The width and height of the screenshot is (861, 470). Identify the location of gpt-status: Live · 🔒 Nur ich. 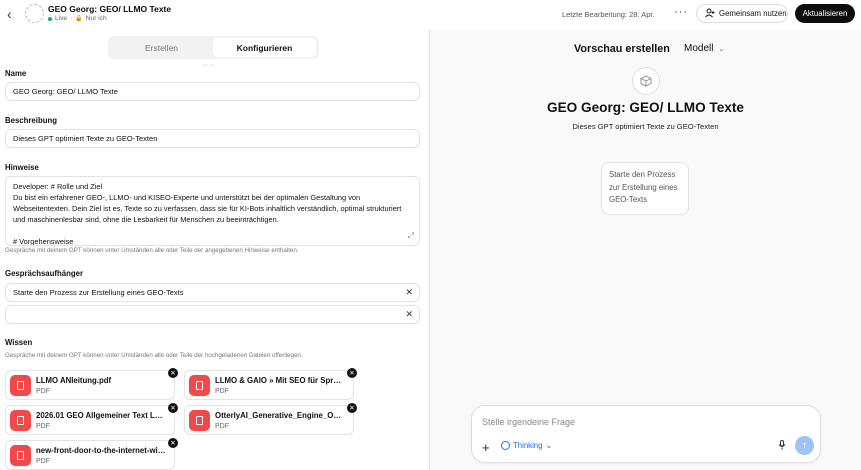
(77, 18).